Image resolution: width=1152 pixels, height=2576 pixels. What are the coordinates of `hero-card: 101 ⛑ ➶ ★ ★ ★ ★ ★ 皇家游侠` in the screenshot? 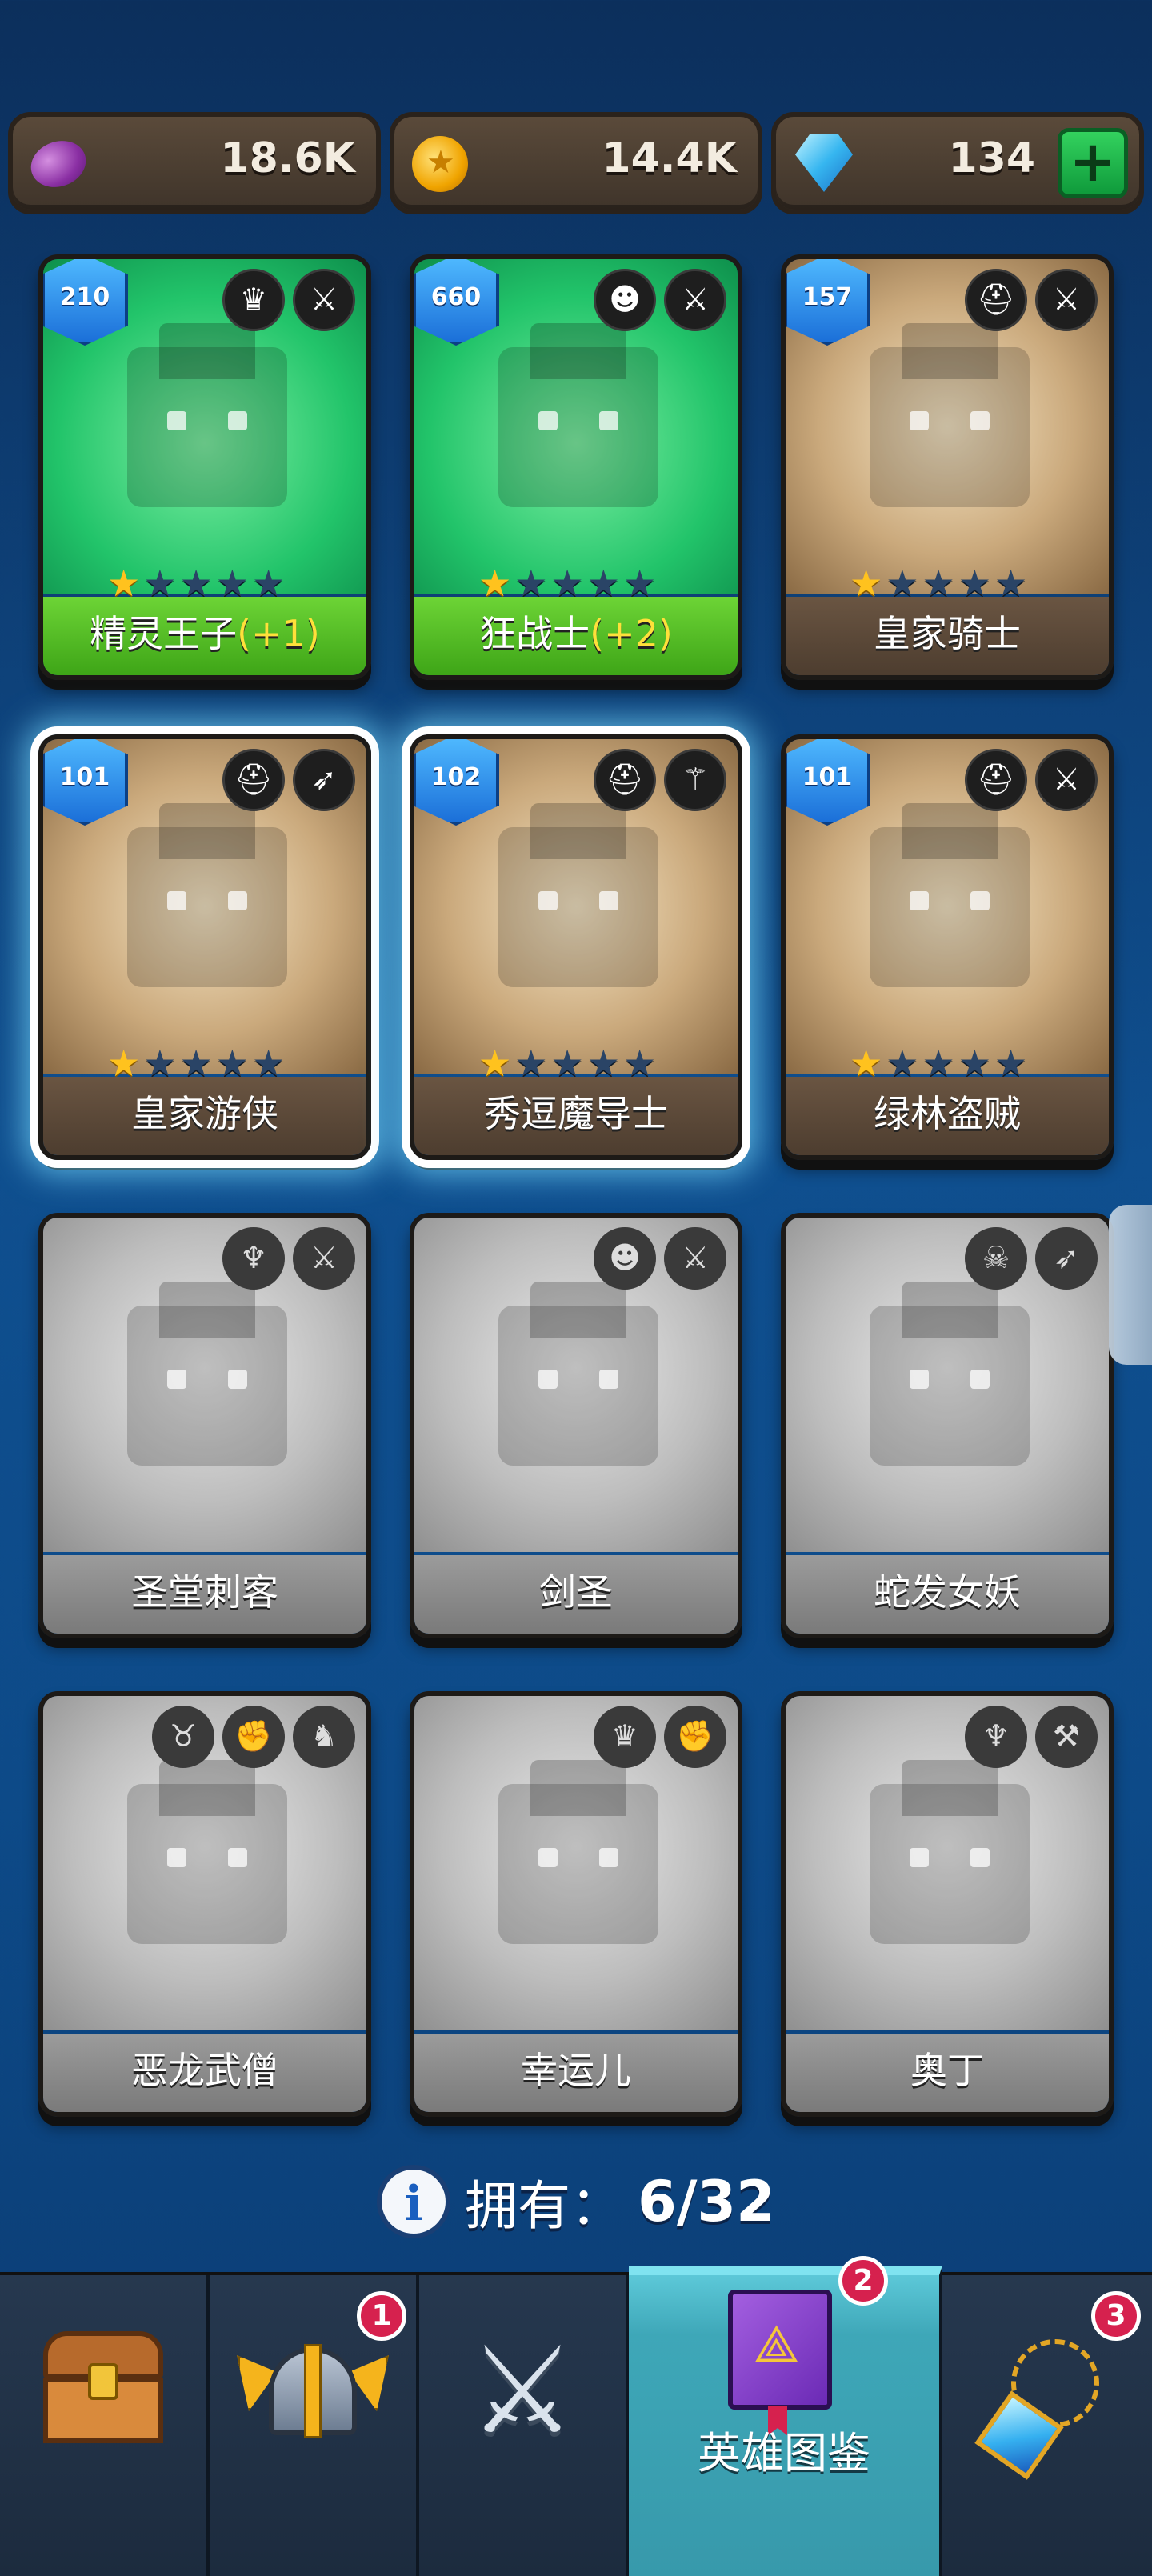 It's located at (204, 947).